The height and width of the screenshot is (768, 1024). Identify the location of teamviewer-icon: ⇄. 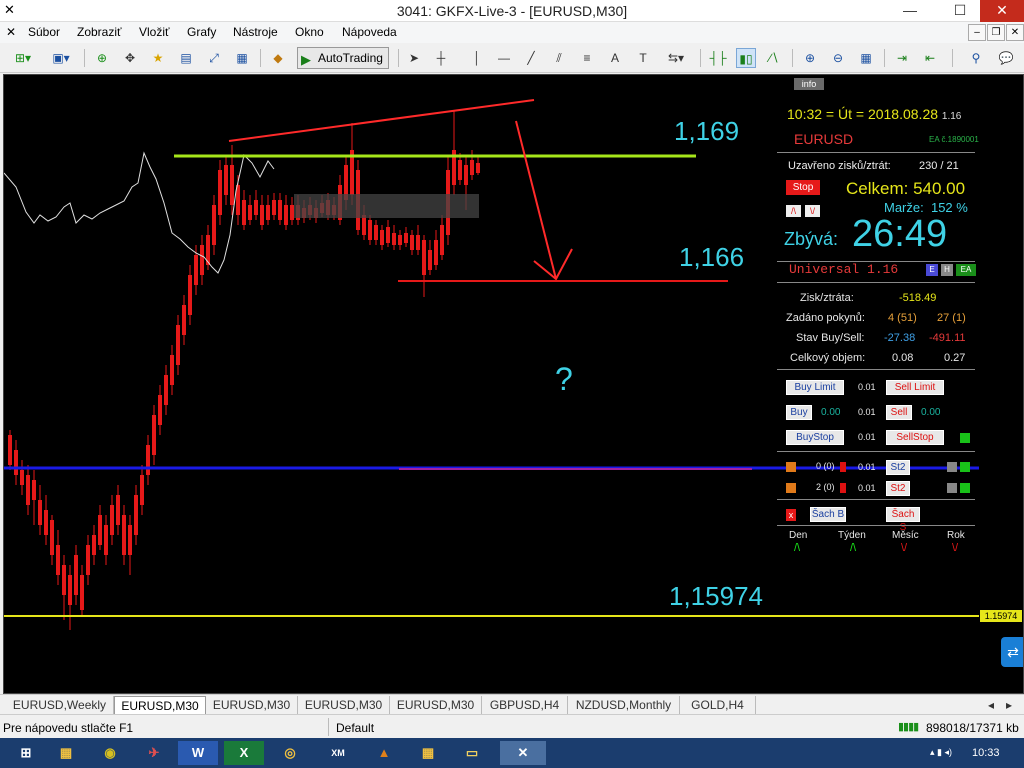
(1012, 652).